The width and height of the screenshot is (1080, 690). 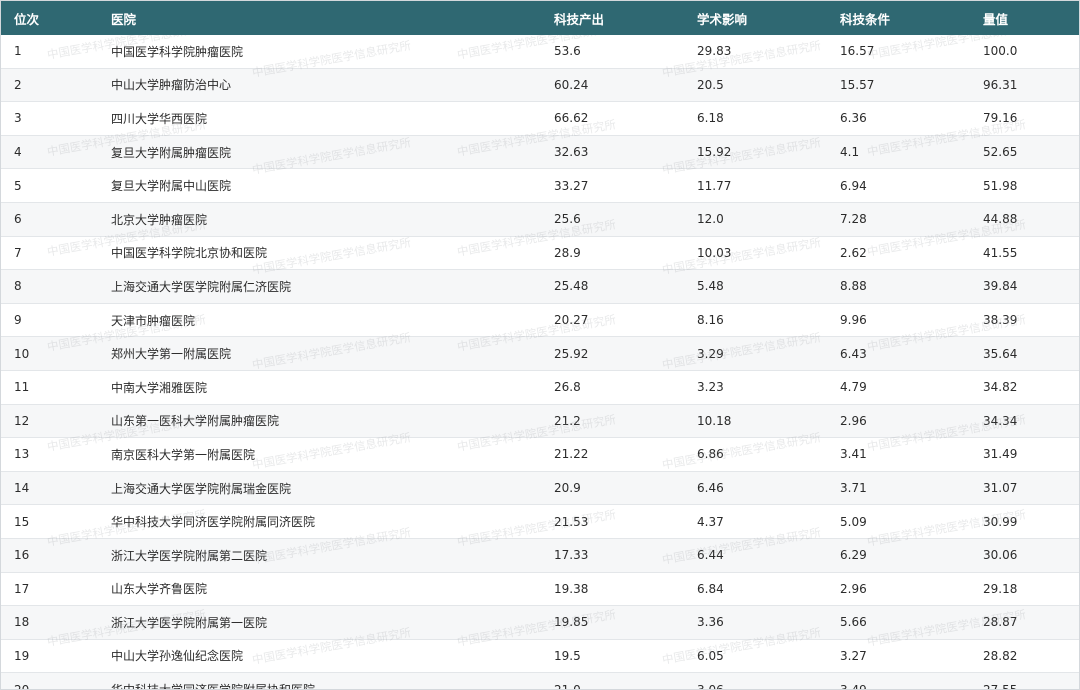 What do you see at coordinates (49, 656) in the screenshot?
I see `rank-cell: 19` at bounding box center [49, 656].